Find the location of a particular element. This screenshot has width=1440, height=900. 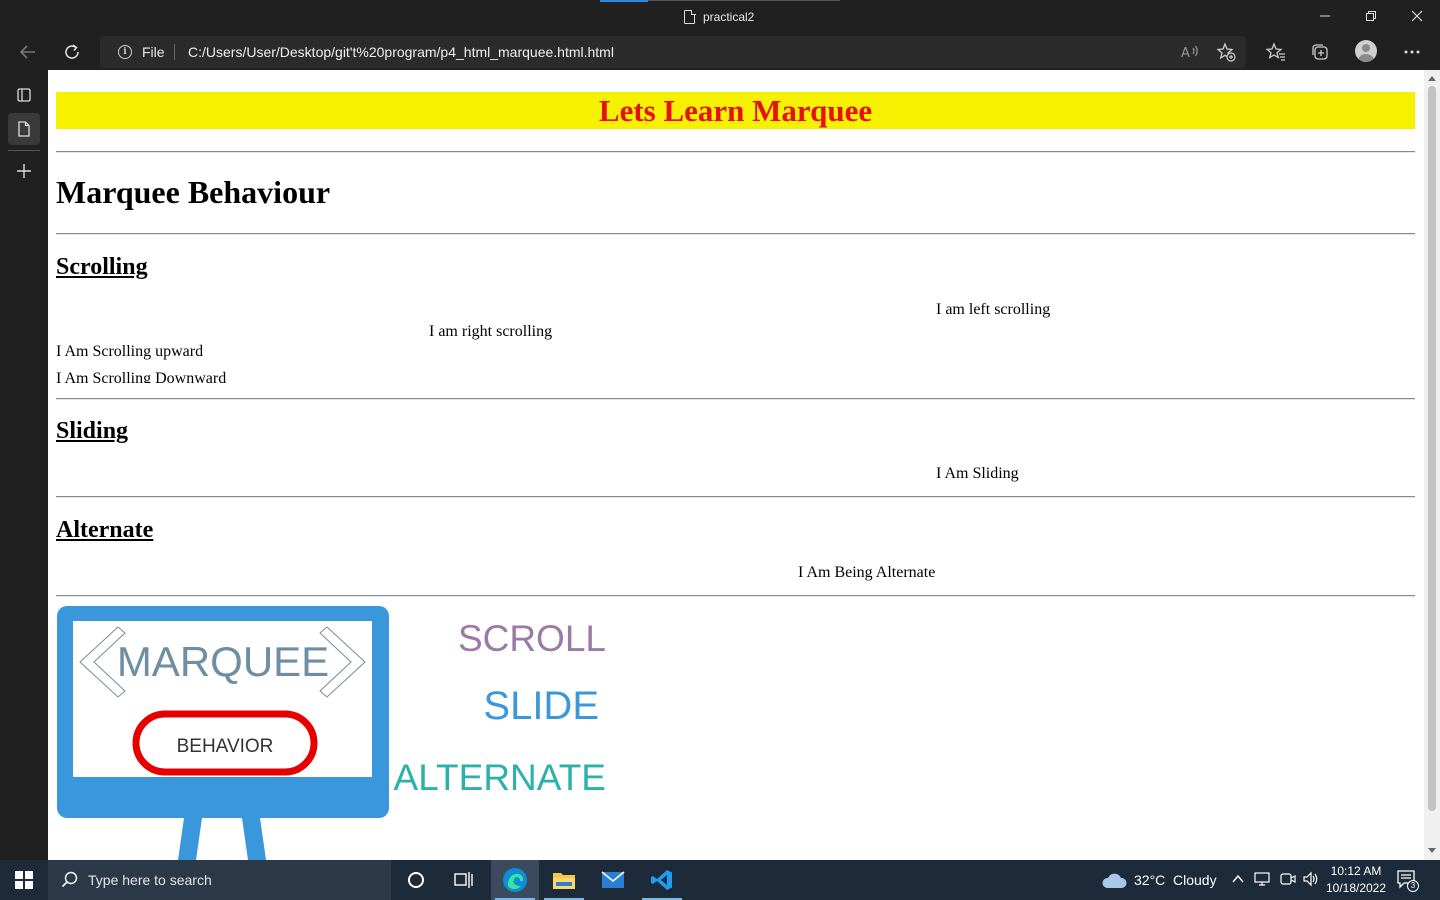

restore-button is located at coordinates (1371, 16).